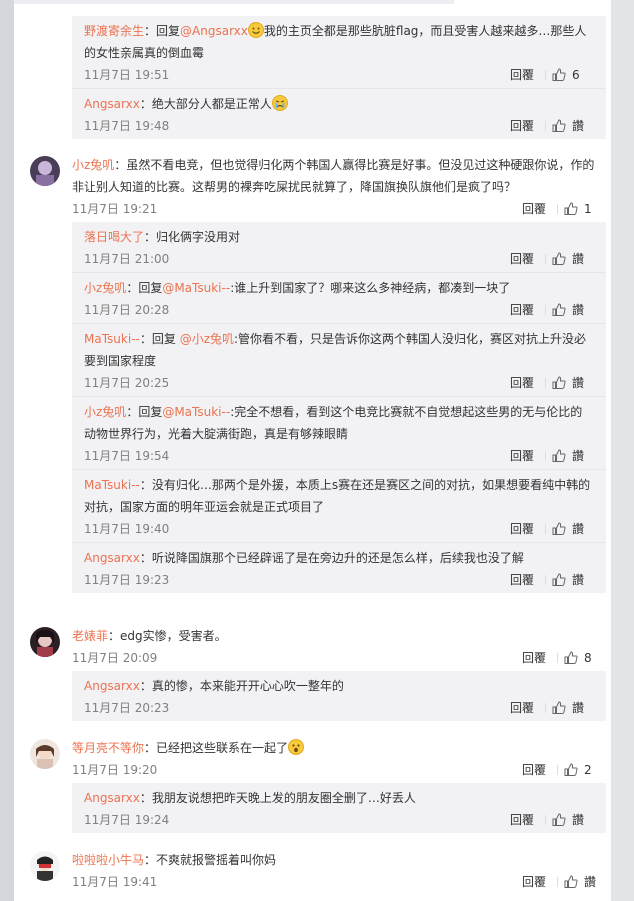 The width and height of the screenshot is (634, 901). Describe the element at coordinates (127, 456) in the screenshot. I see `reply-time: 11月7日 19:54` at that location.